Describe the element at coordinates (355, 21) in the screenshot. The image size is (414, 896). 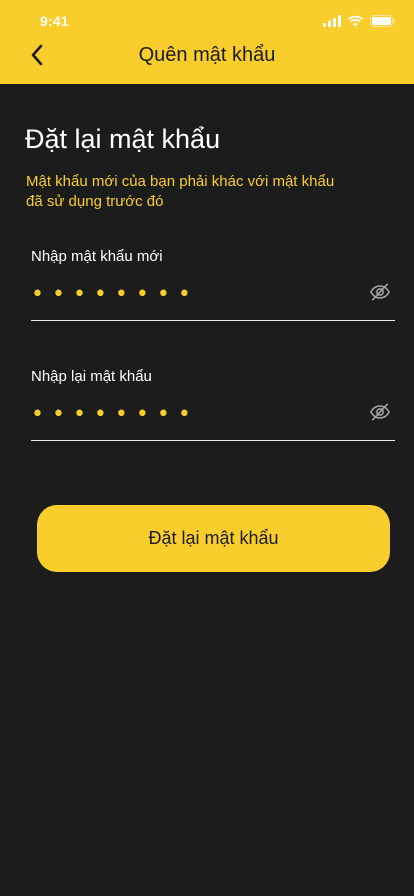
I see `wifi-icon` at that location.